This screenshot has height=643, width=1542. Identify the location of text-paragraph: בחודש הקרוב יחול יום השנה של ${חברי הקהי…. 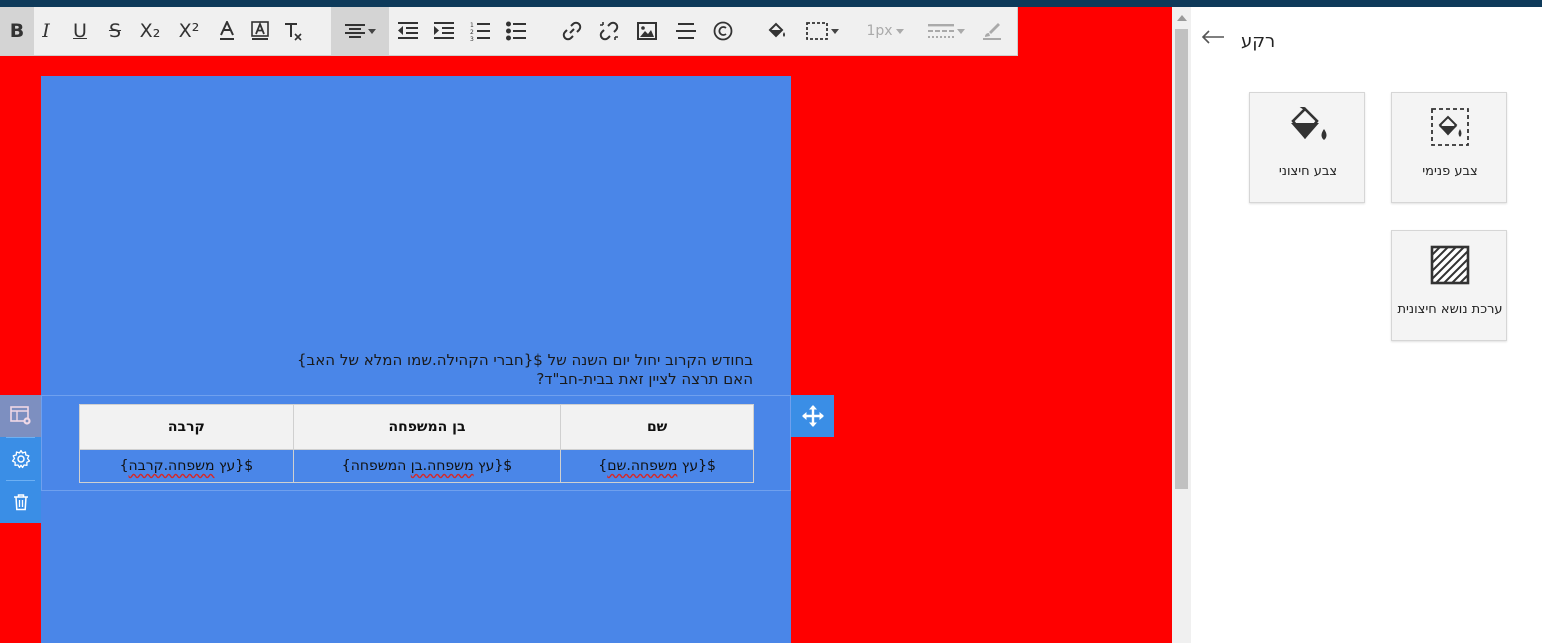
(397, 370).